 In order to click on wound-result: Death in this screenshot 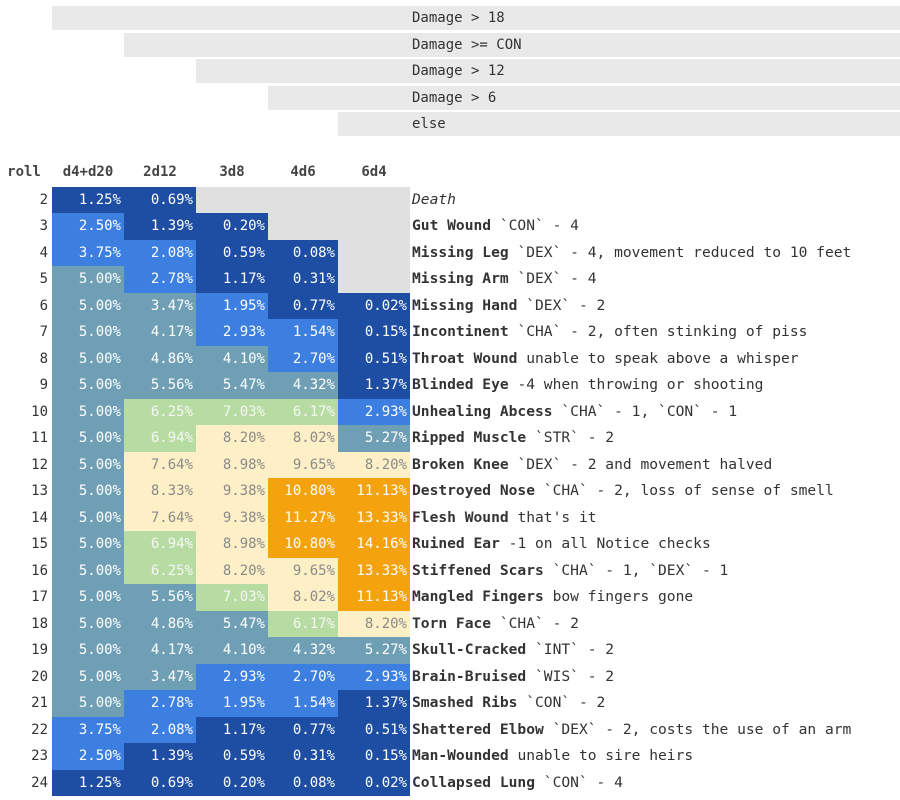, I will do `click(434, 200)`.